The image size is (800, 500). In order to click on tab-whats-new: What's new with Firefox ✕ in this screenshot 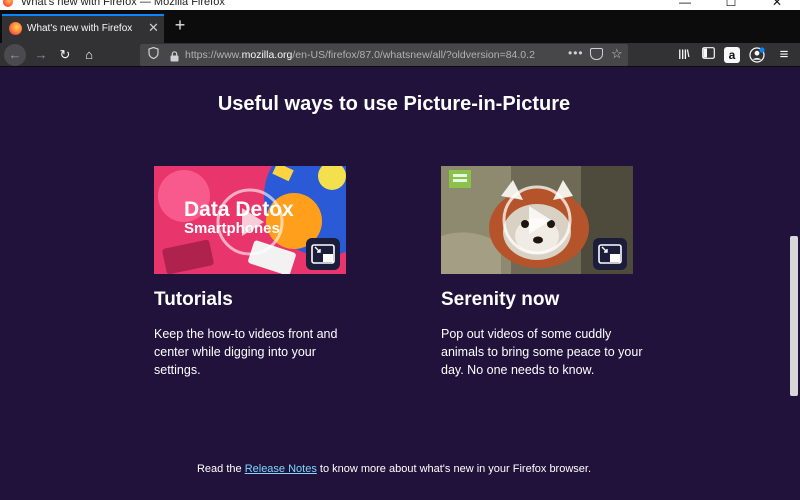, I will do `click(83, 28)`.